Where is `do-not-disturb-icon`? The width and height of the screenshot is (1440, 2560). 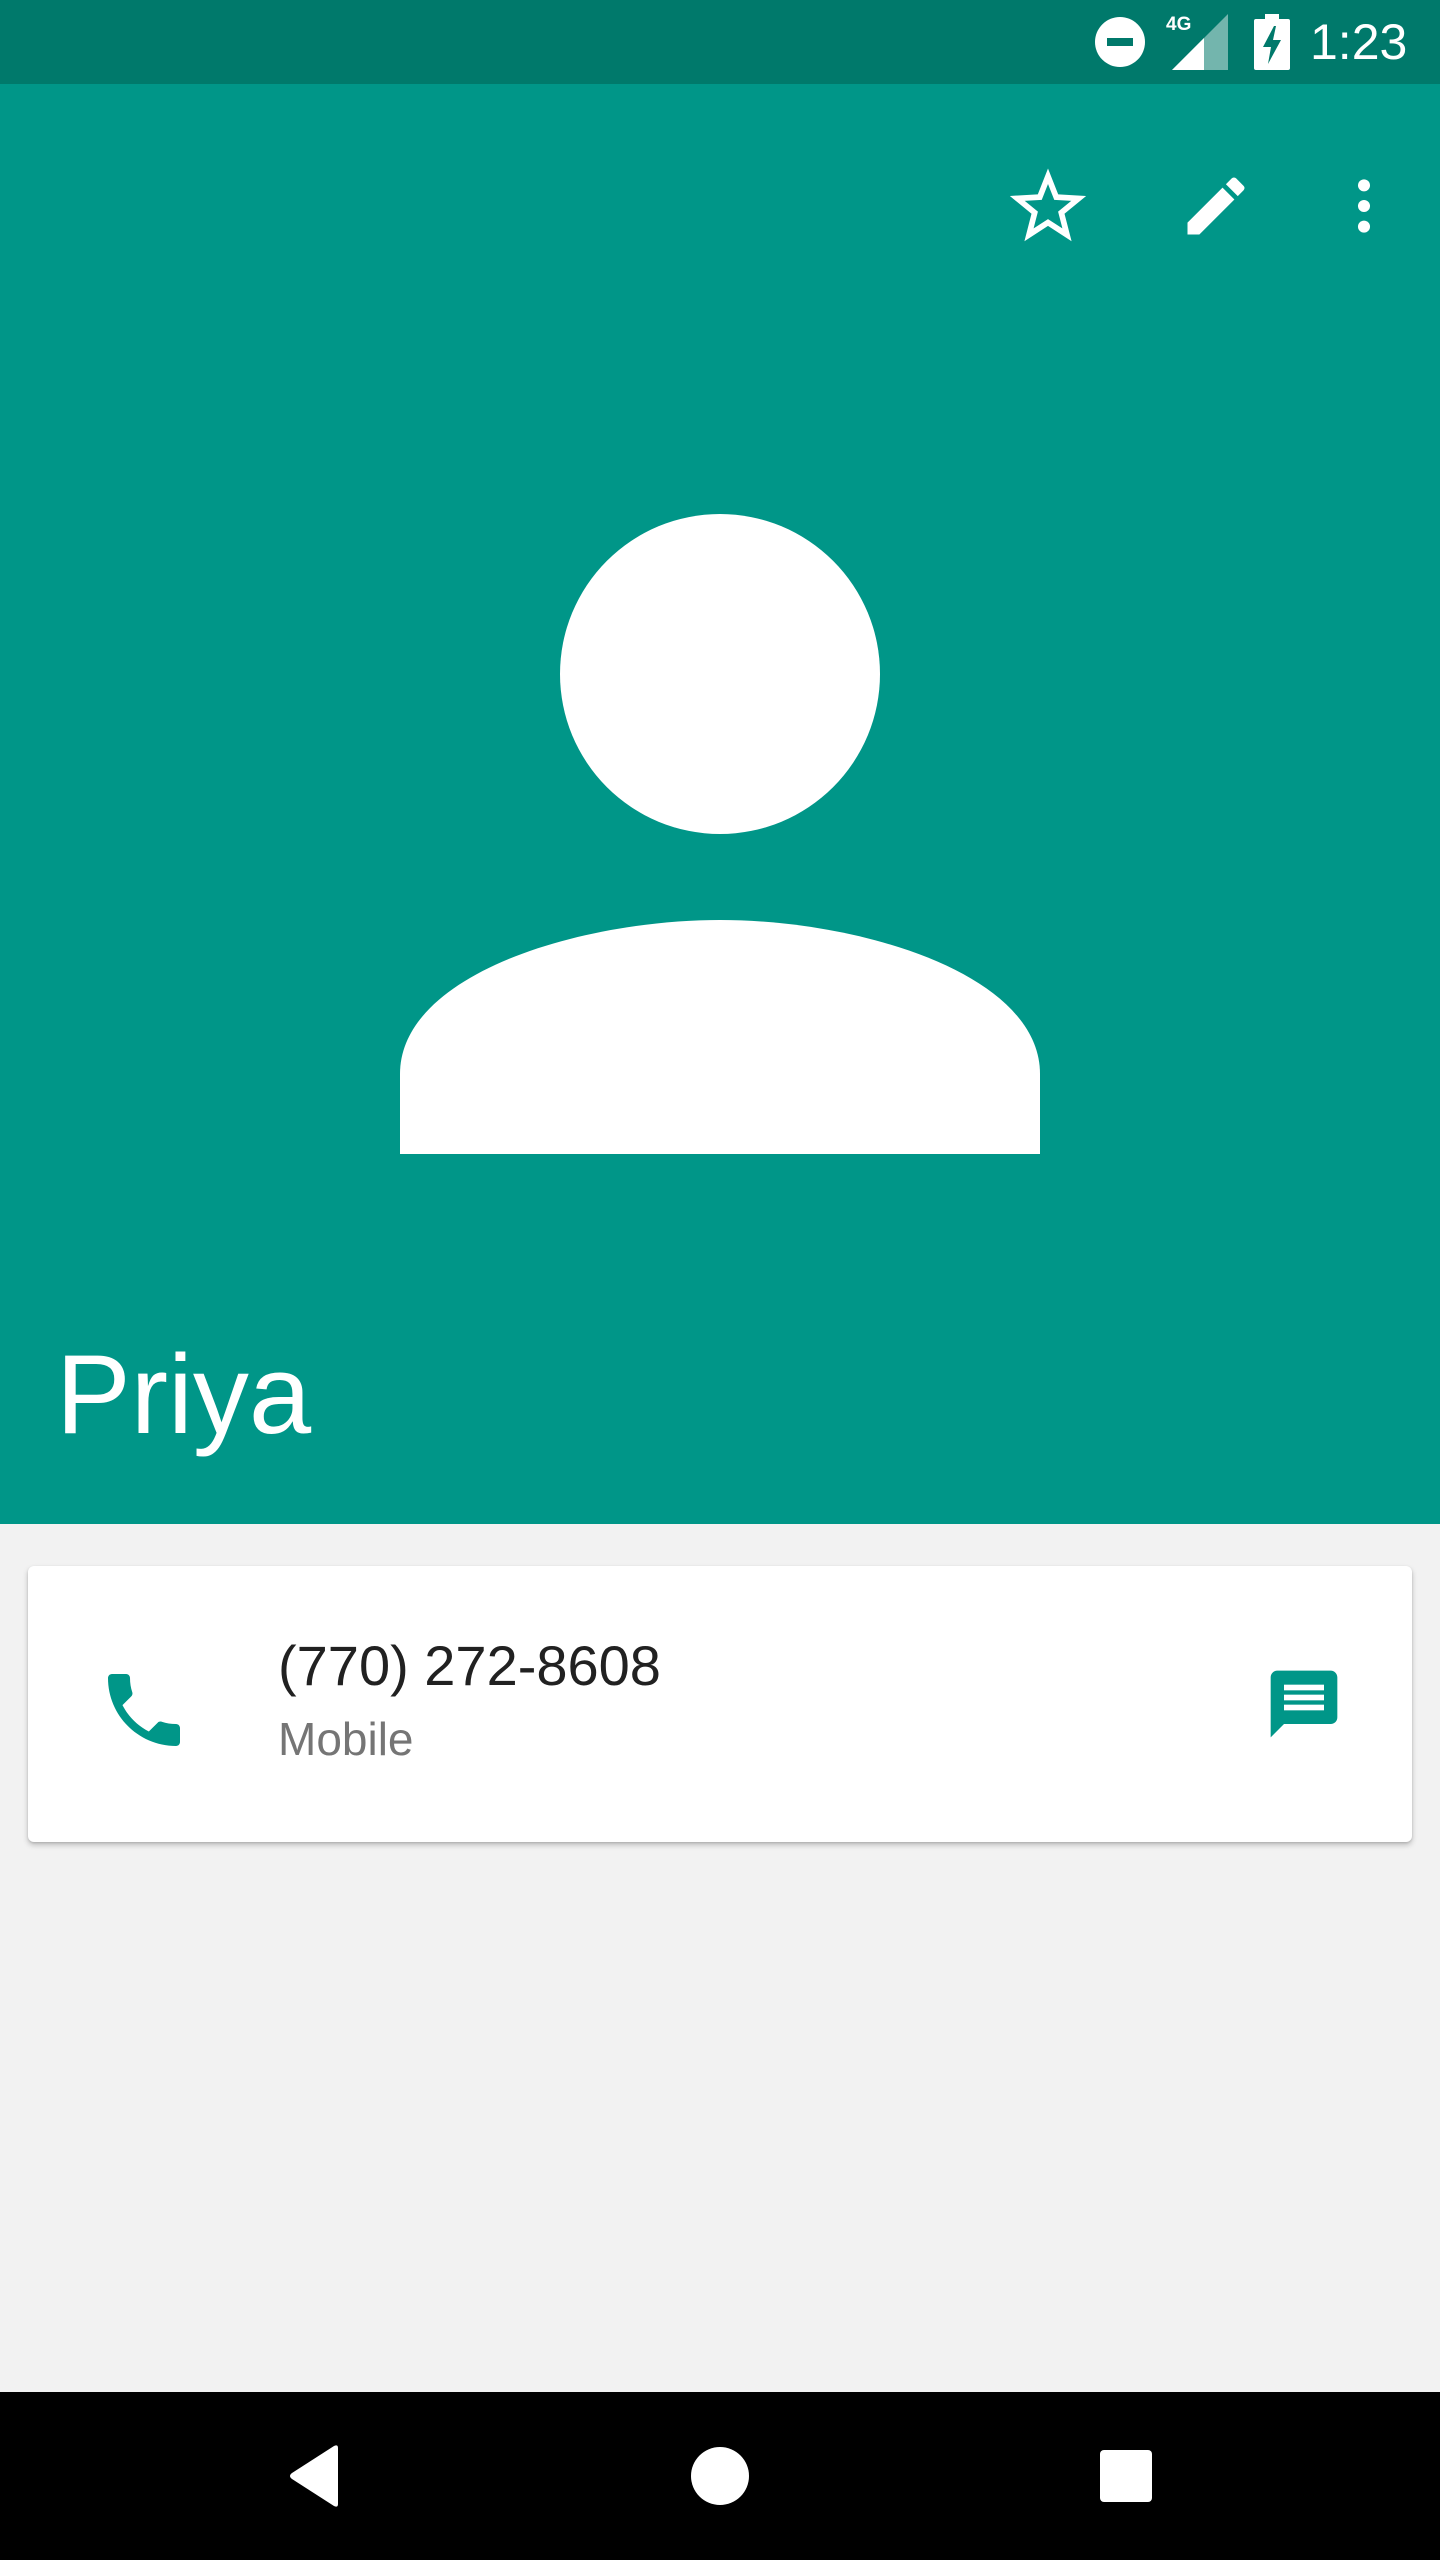 do-not-disturb-icon is located at coordinates (1120, 42).